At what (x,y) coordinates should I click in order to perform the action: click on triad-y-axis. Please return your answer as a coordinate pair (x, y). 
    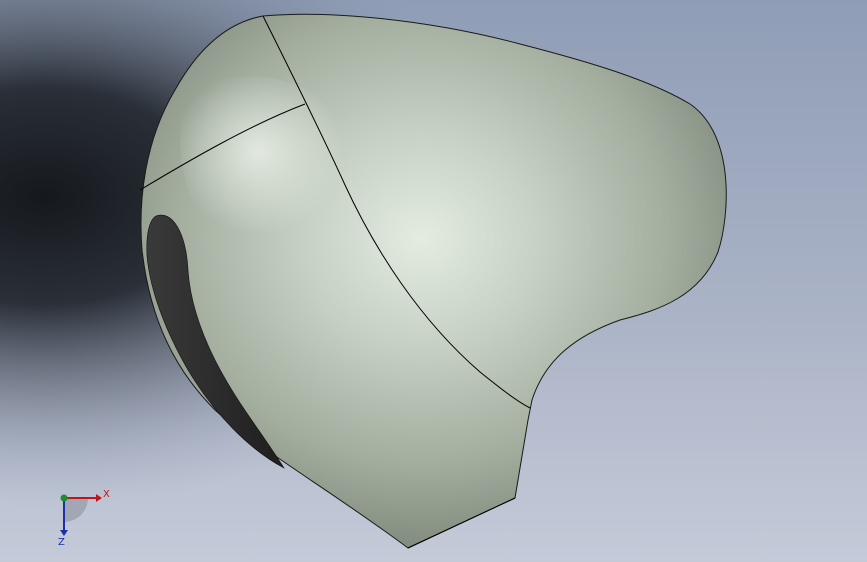
    Looking at the image, I should click on (64, 498).